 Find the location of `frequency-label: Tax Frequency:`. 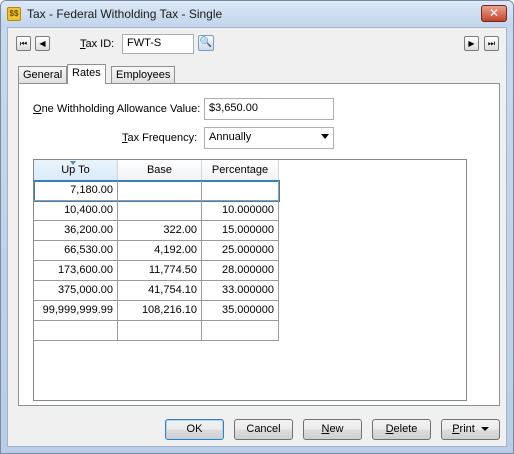

frequency-label: Tax Frequency: is located at coordinates (159, 138).